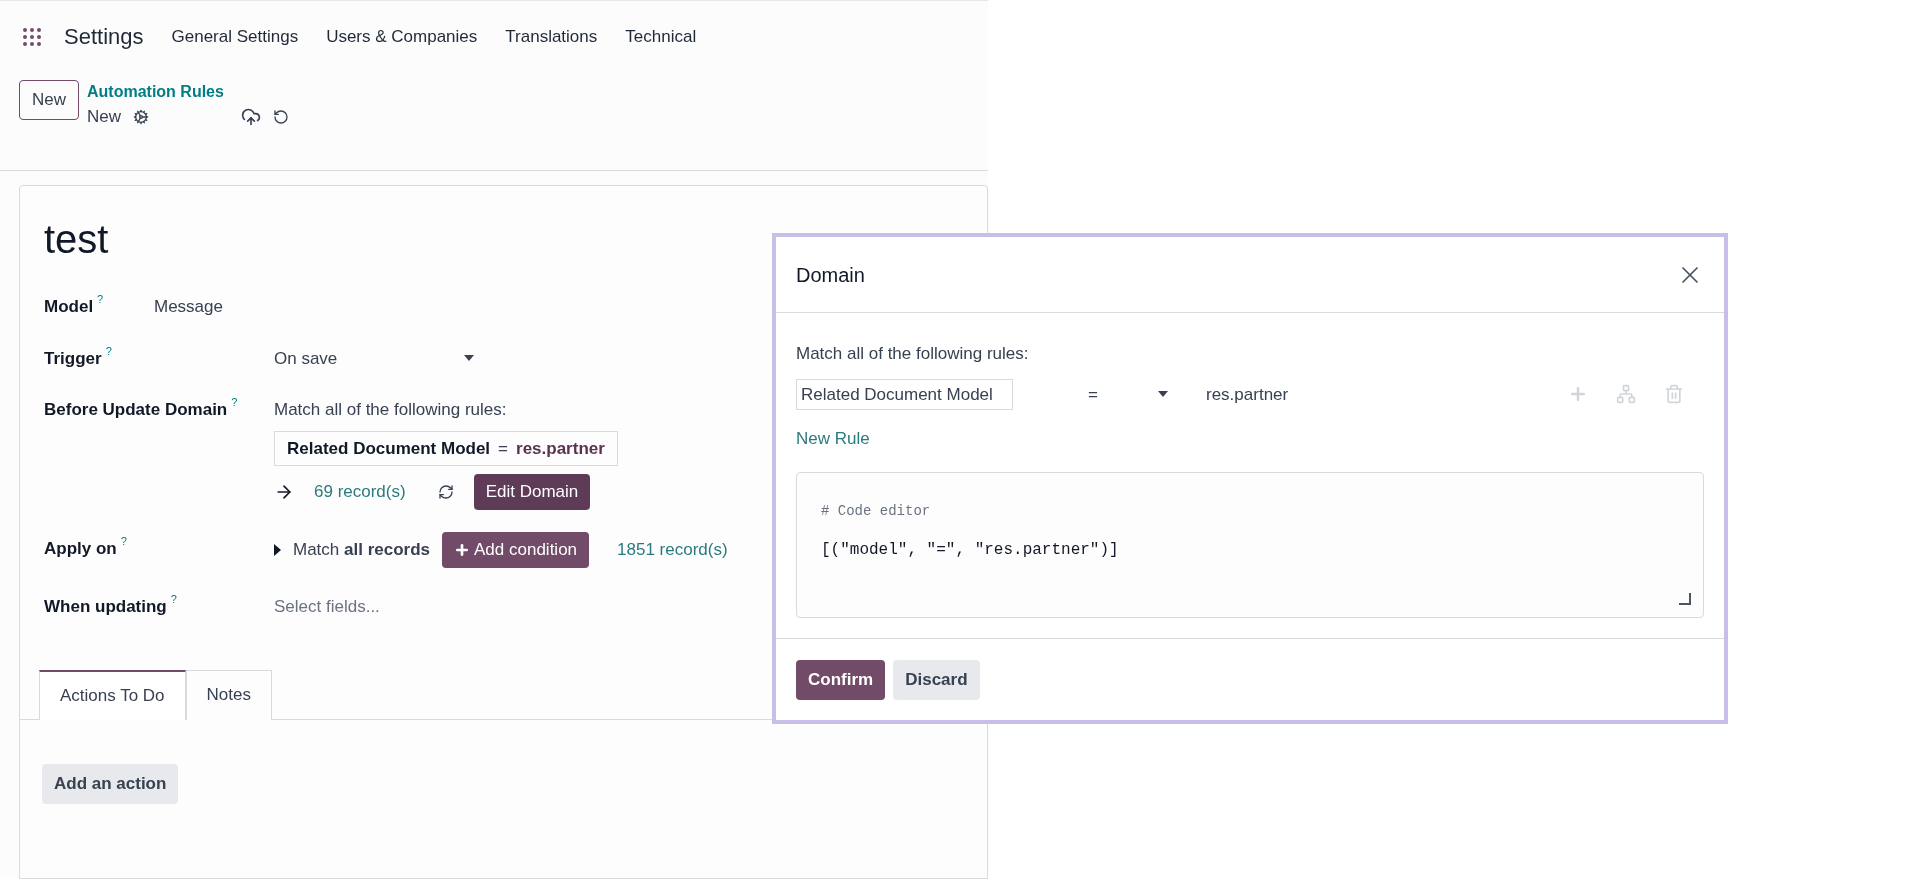  Describe the element at coordinates (661, 36) in the screenshot. I see `navbar-menu-item: Technical` at that location.